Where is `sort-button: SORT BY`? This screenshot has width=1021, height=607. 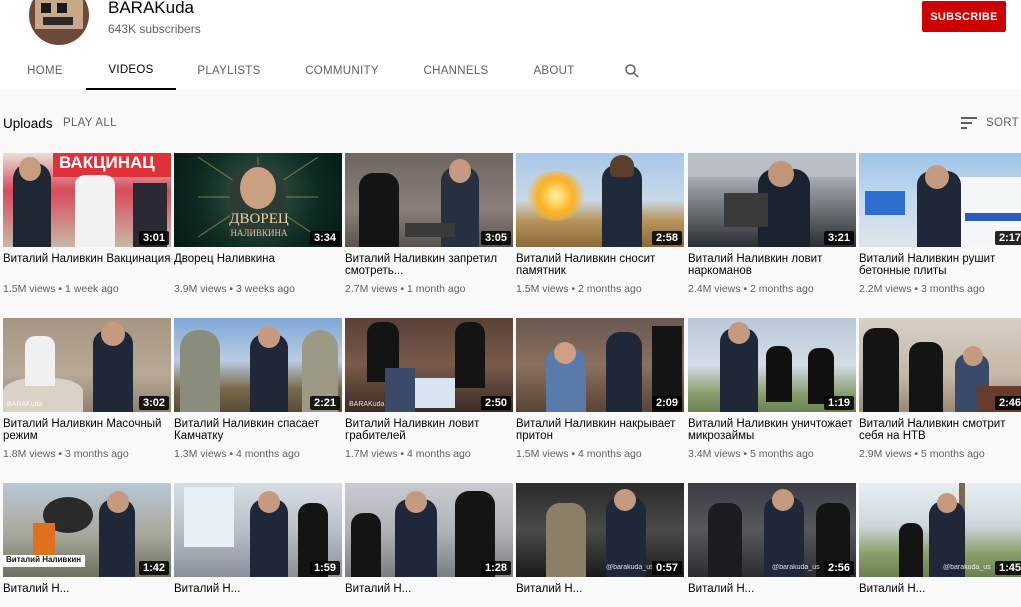 sort-button: SORT BY is located at coordinates (1003, 123).